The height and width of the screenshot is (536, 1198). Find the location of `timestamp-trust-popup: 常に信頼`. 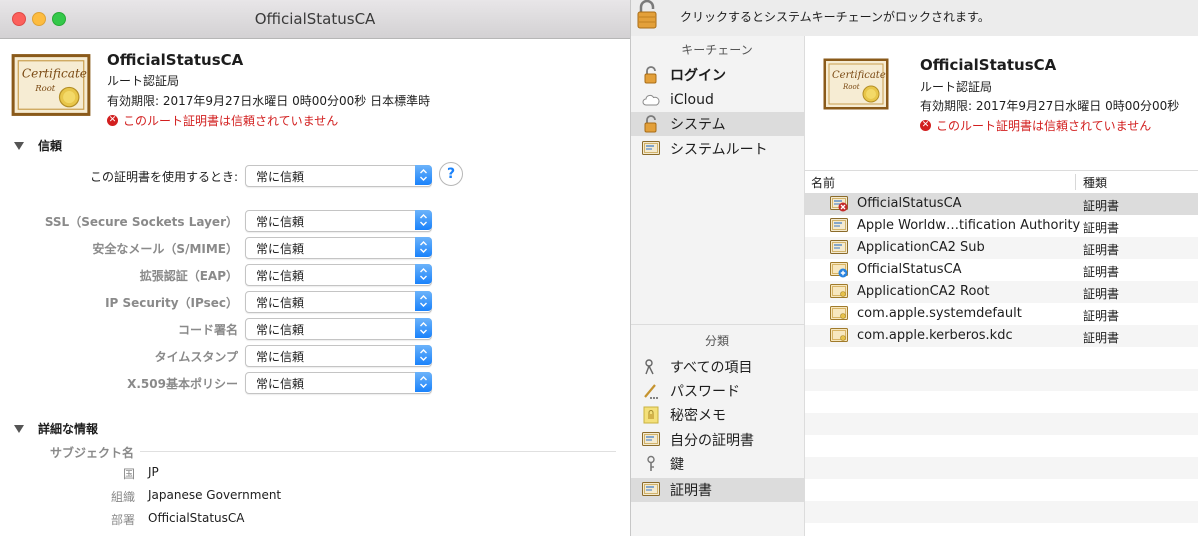

timestamp-trust-popup: 常に信頼 is located at coordinates (338, 356).